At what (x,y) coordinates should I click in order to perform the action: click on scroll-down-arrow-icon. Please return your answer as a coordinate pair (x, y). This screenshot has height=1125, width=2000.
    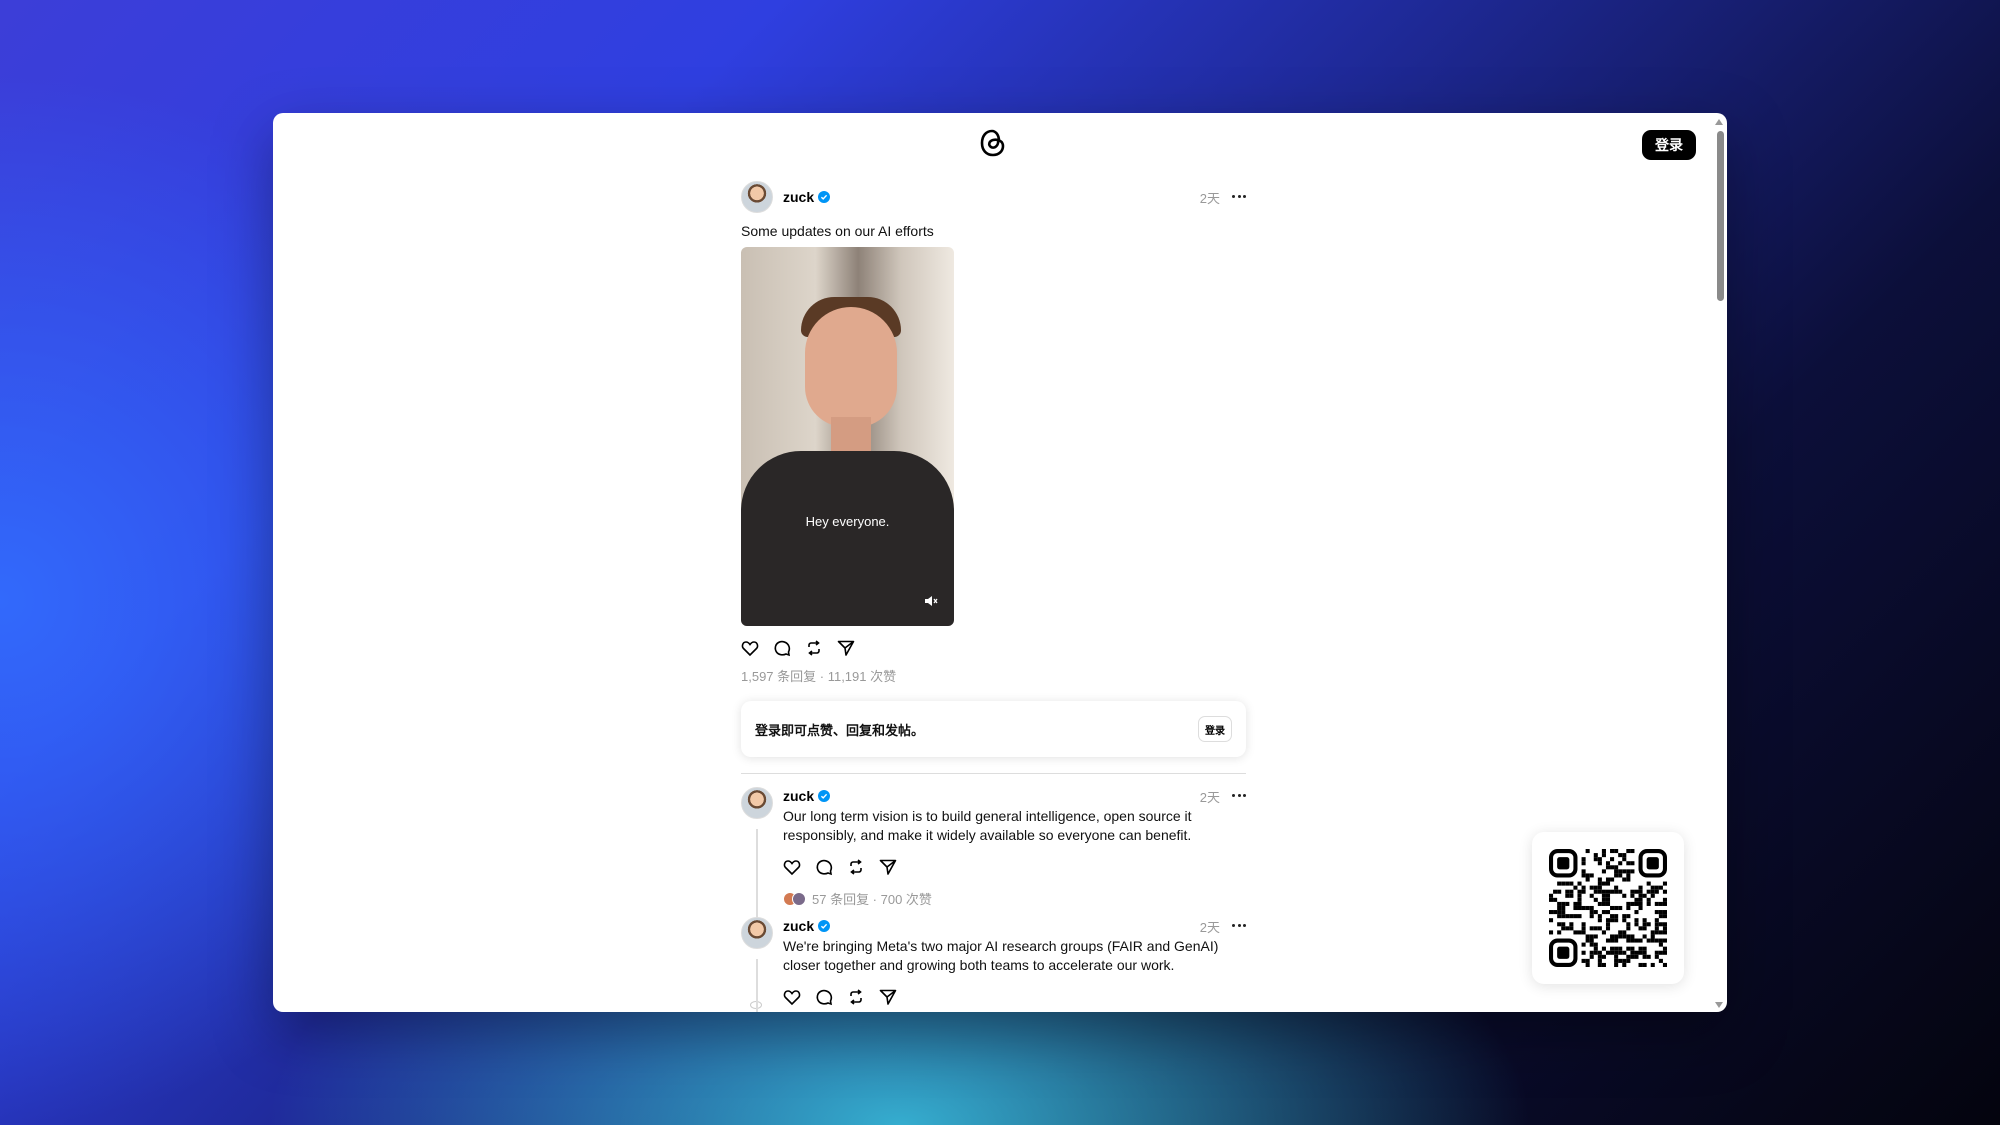
    Looking at the image, I should click on (1719, 1005).